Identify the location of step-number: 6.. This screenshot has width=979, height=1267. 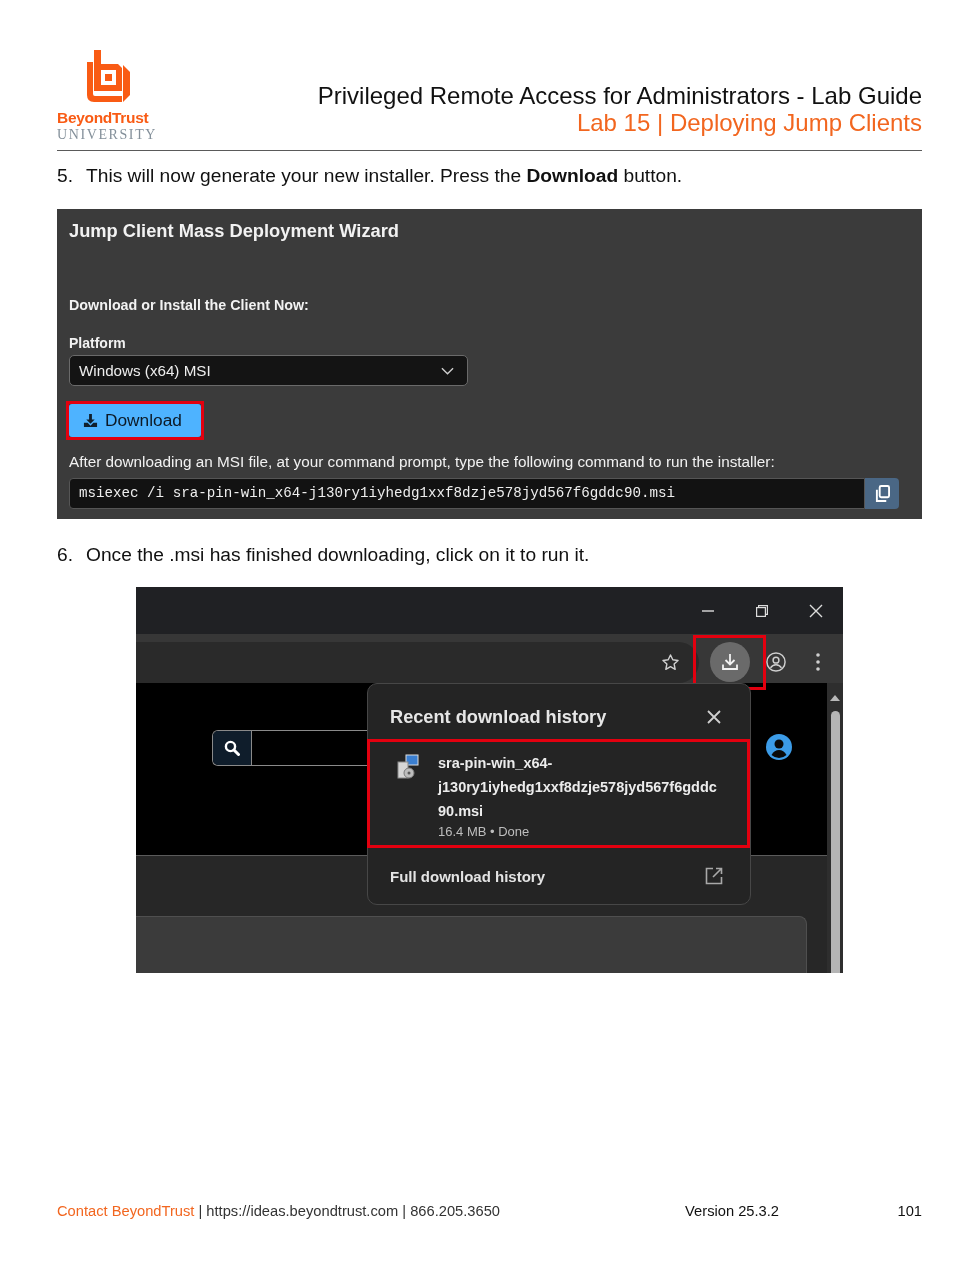
(65, 555).